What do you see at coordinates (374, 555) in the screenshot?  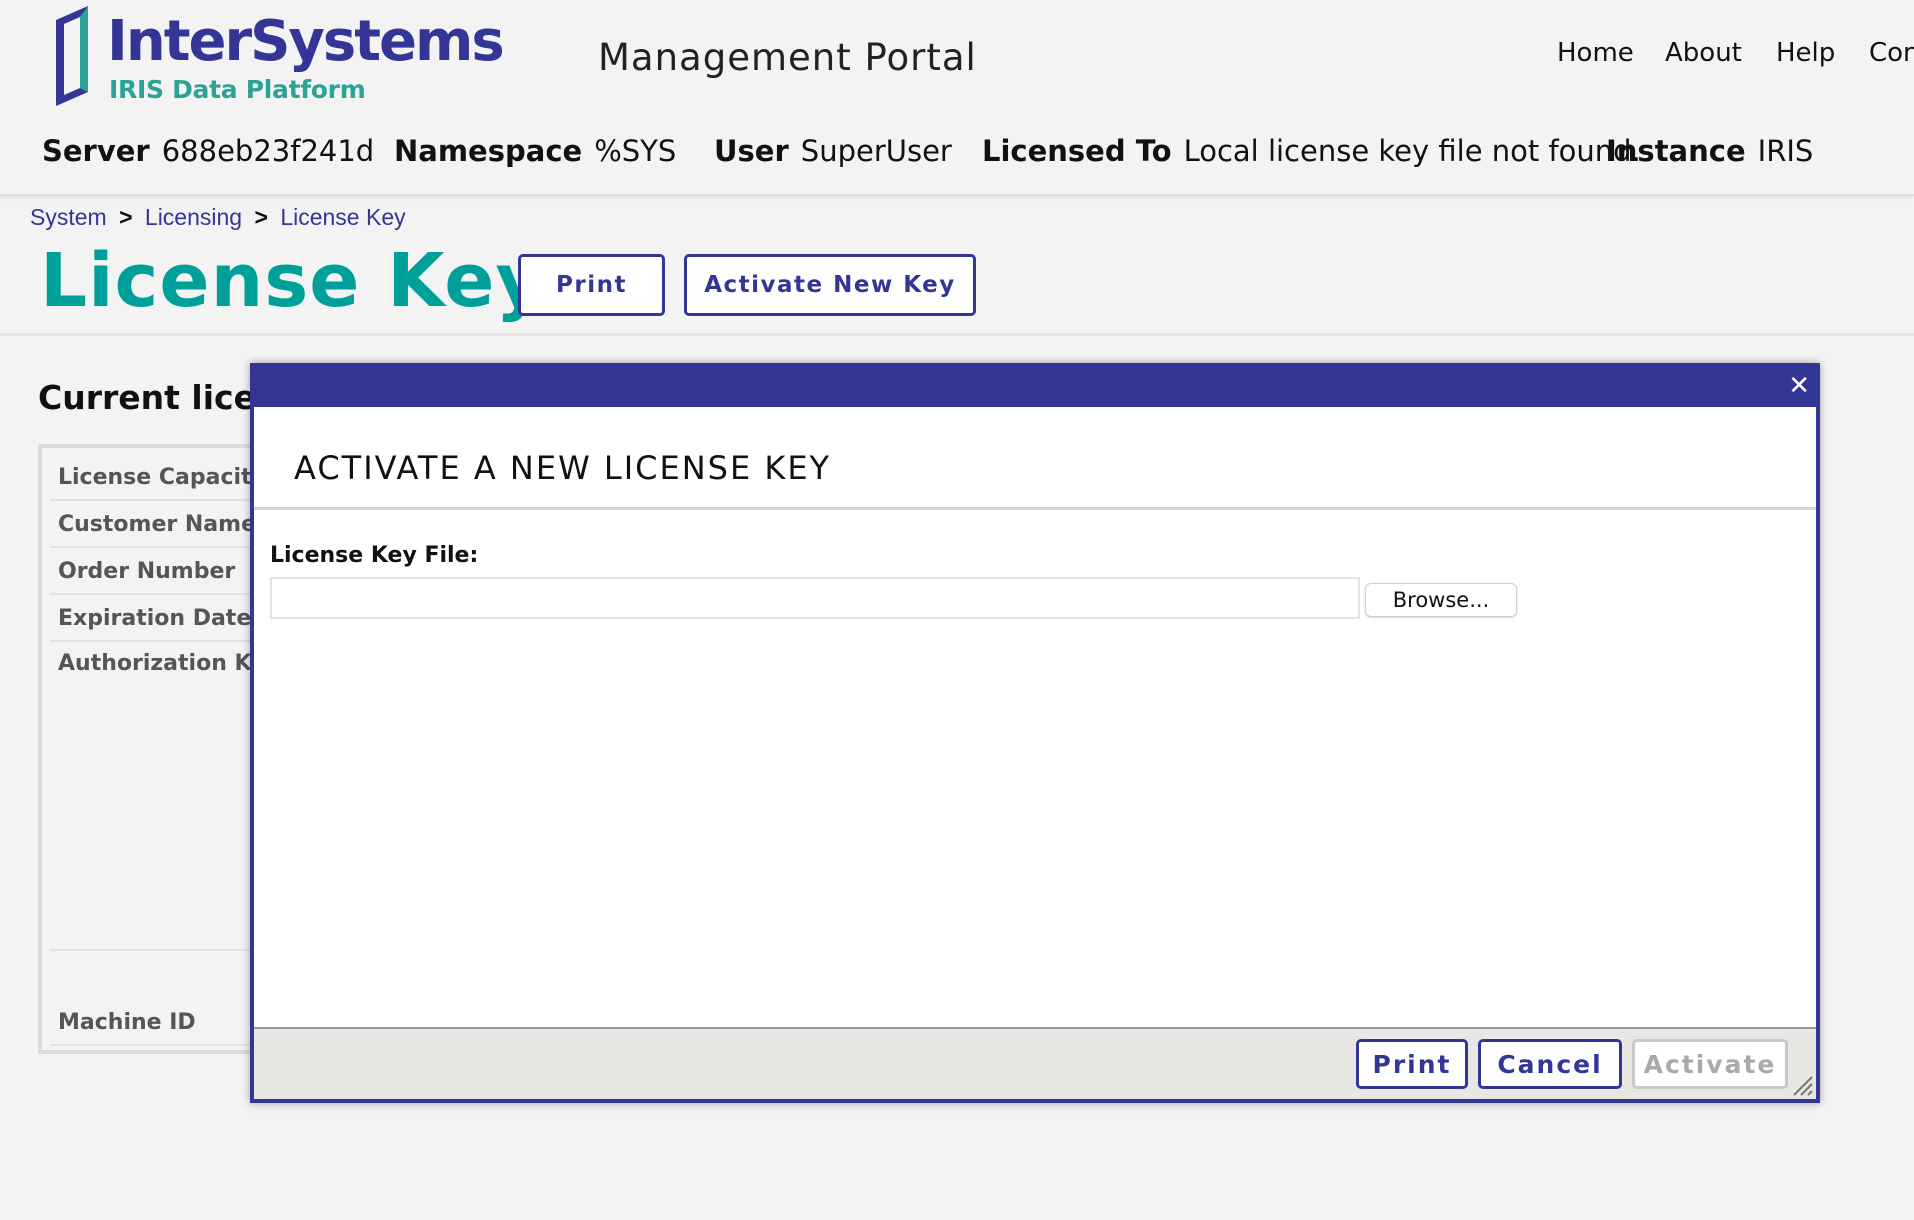 I see `license-key-file-label: License Key File:` at bounding box center [374, 555].